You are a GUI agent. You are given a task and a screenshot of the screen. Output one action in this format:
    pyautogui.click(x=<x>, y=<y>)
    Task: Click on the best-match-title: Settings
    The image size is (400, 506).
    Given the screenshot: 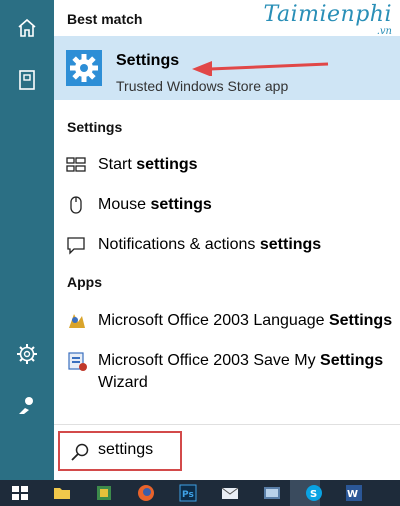 What is the action you would take?
    pyautogui.click(x=148, y=60)
    